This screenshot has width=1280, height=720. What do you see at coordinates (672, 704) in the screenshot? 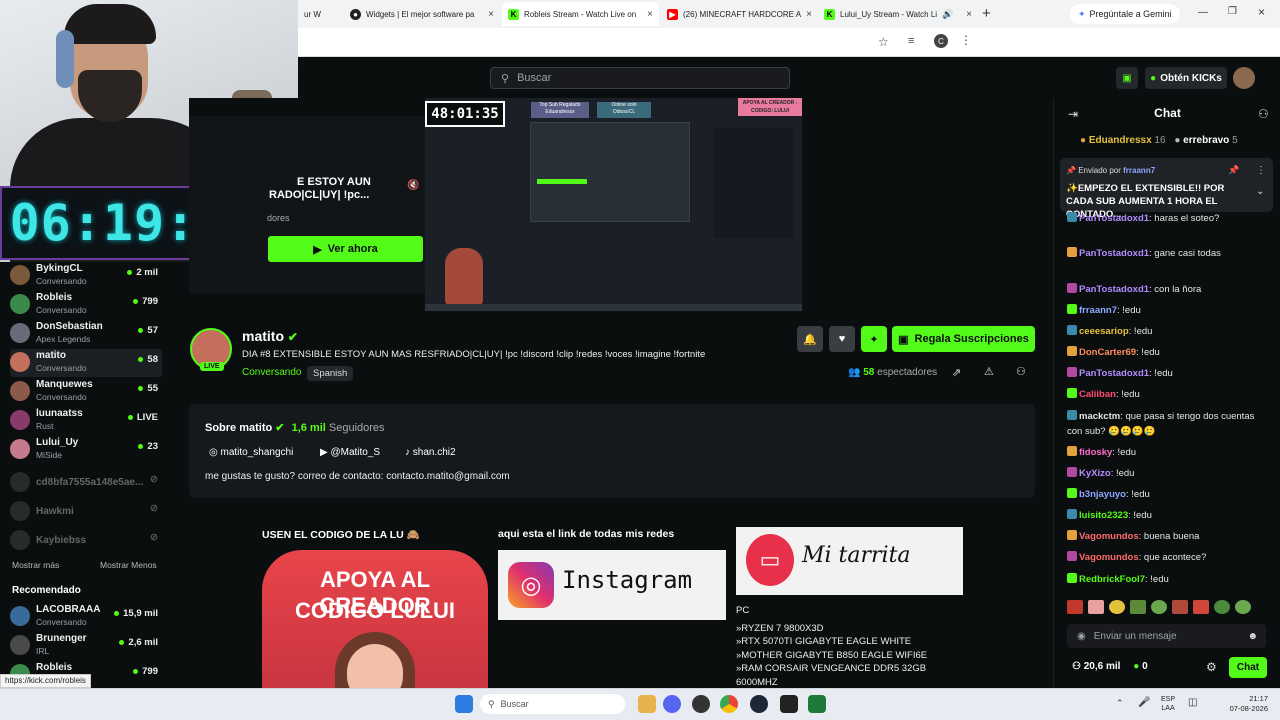
I see `discord-icon` at bounding box center [672, 704].